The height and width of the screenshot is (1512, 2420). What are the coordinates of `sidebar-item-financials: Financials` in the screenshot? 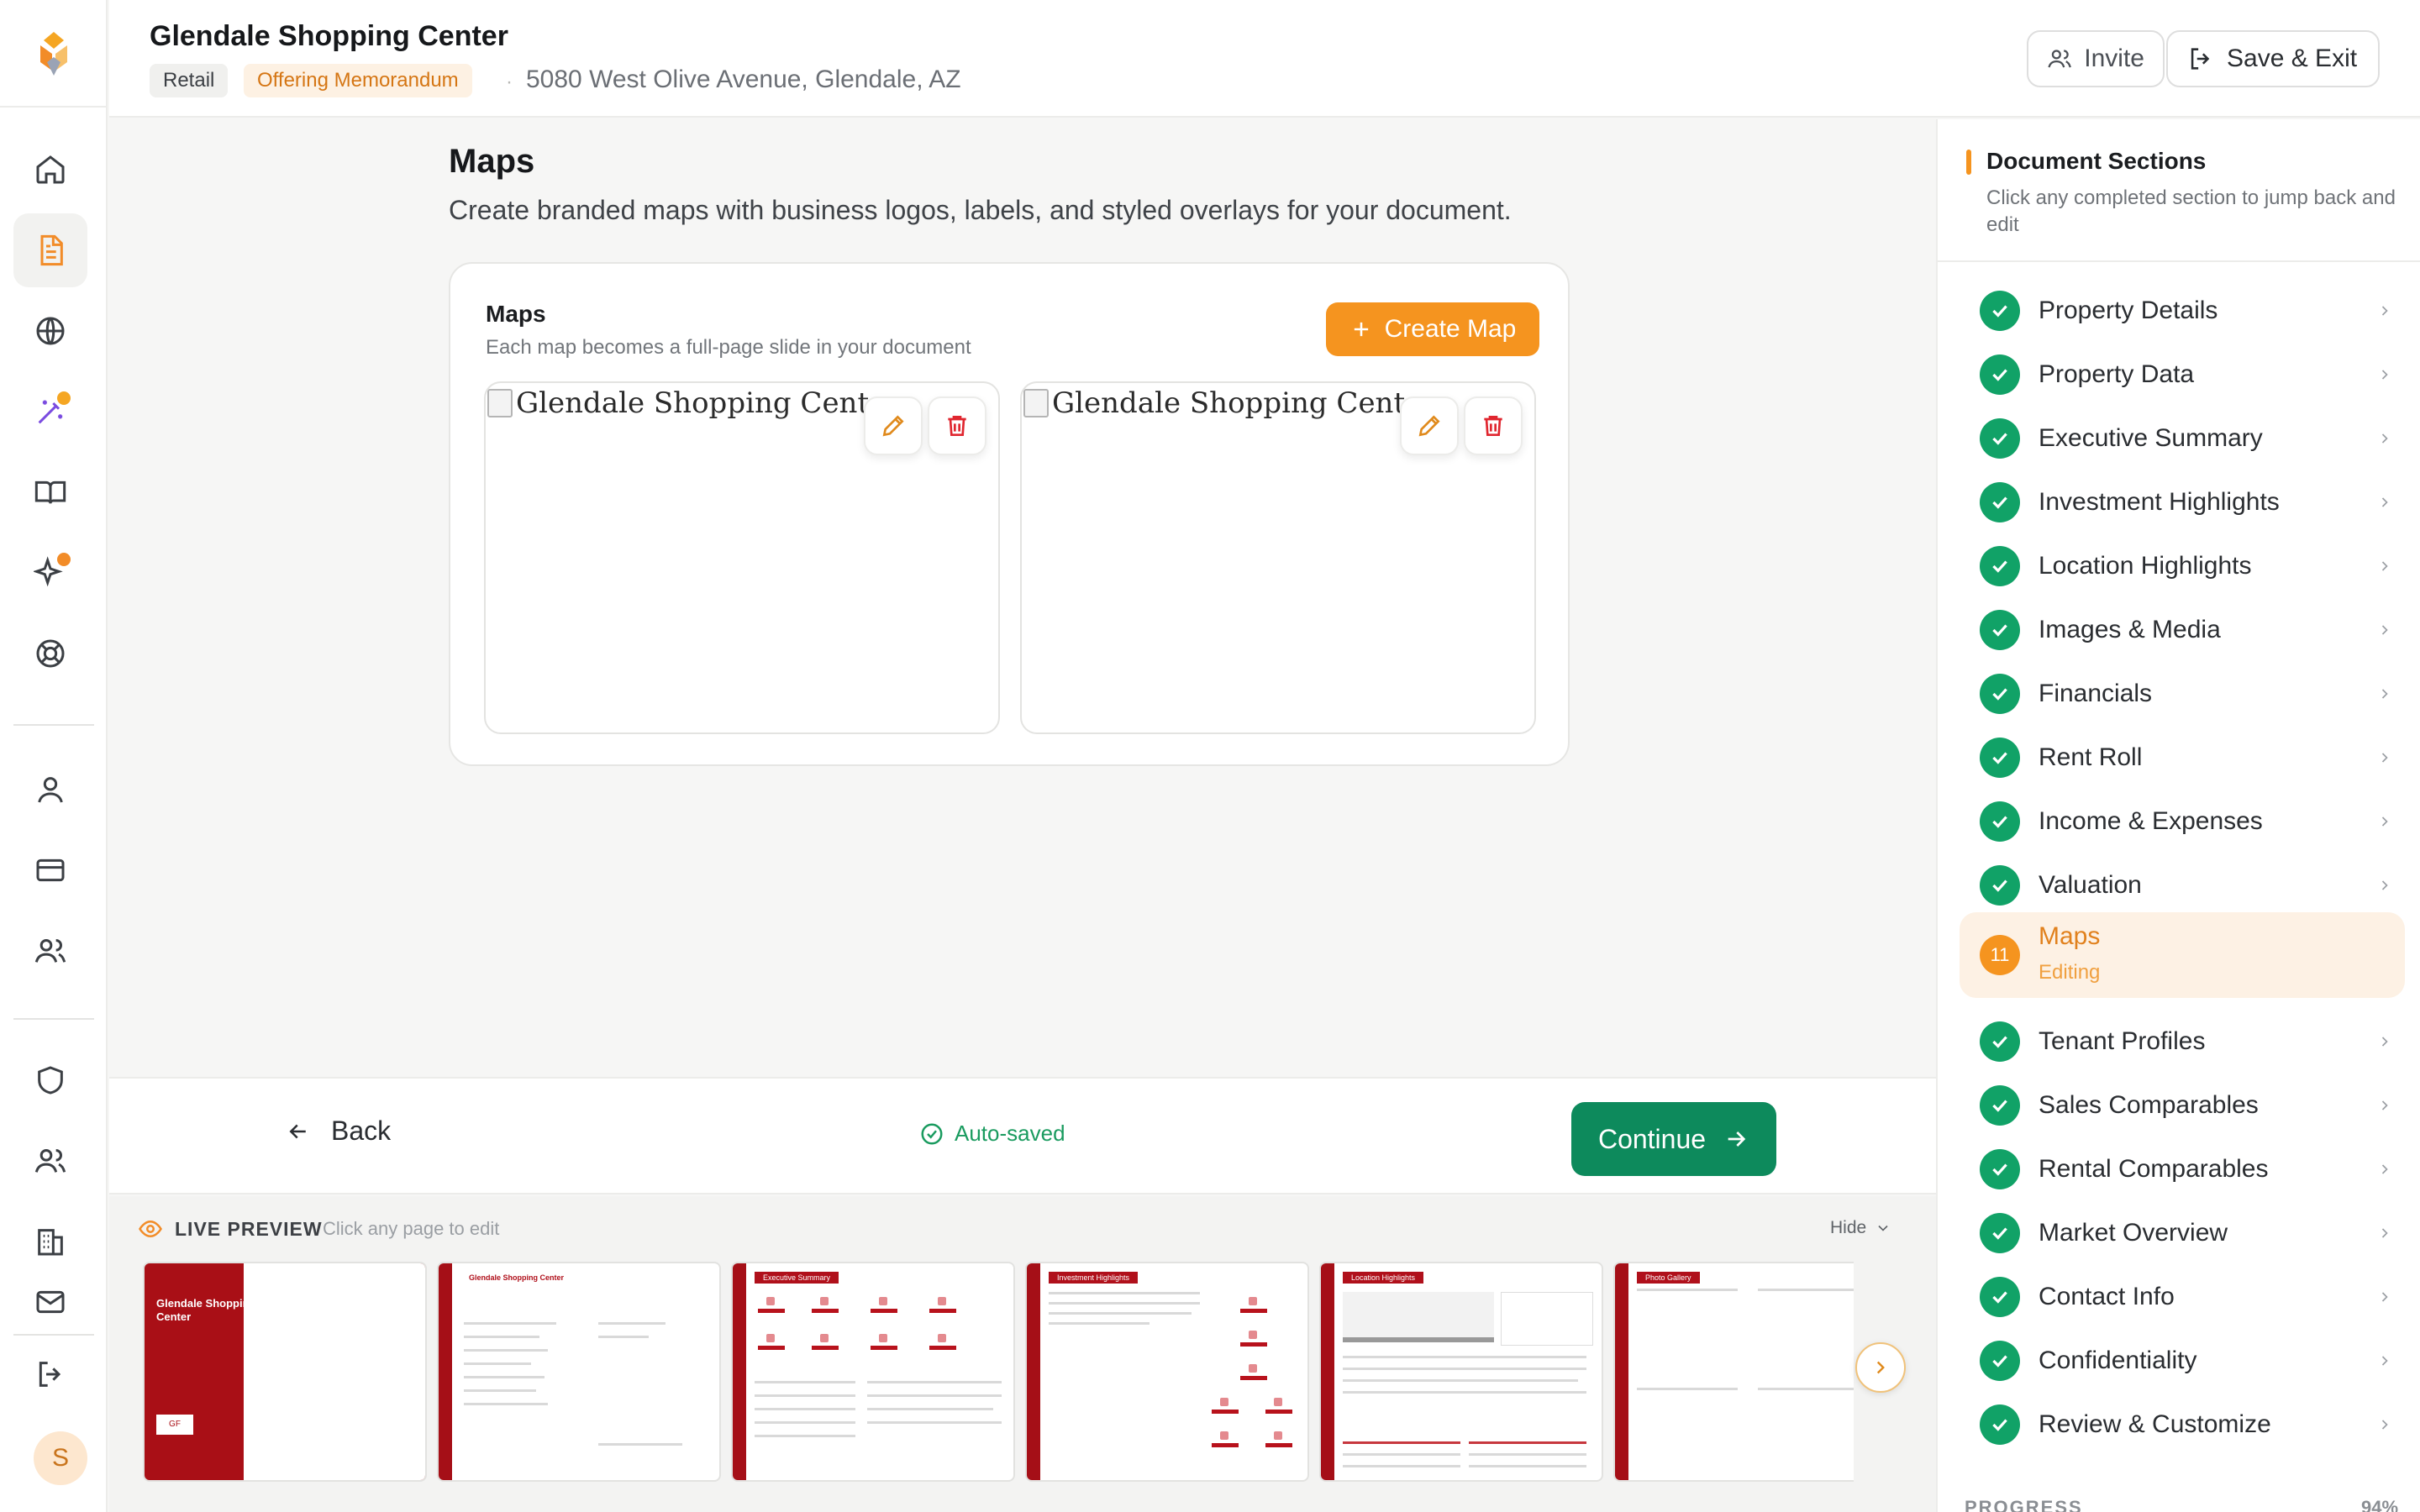 It's located at (2182, 694).